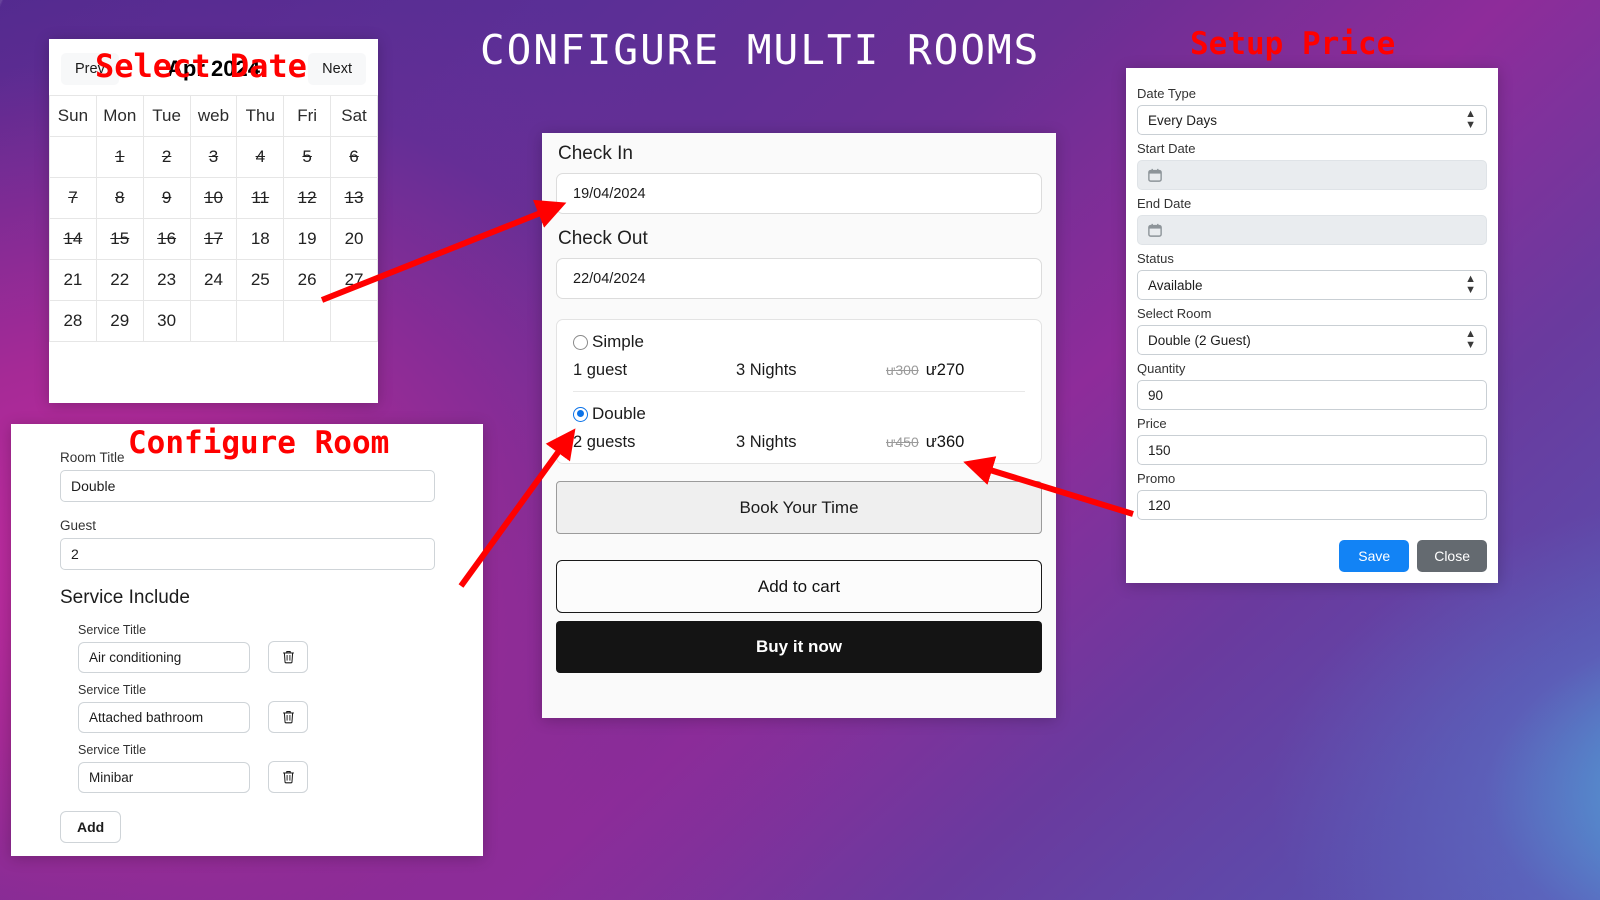  I want to click on rate-new-price: ư360, so click(945, 442).